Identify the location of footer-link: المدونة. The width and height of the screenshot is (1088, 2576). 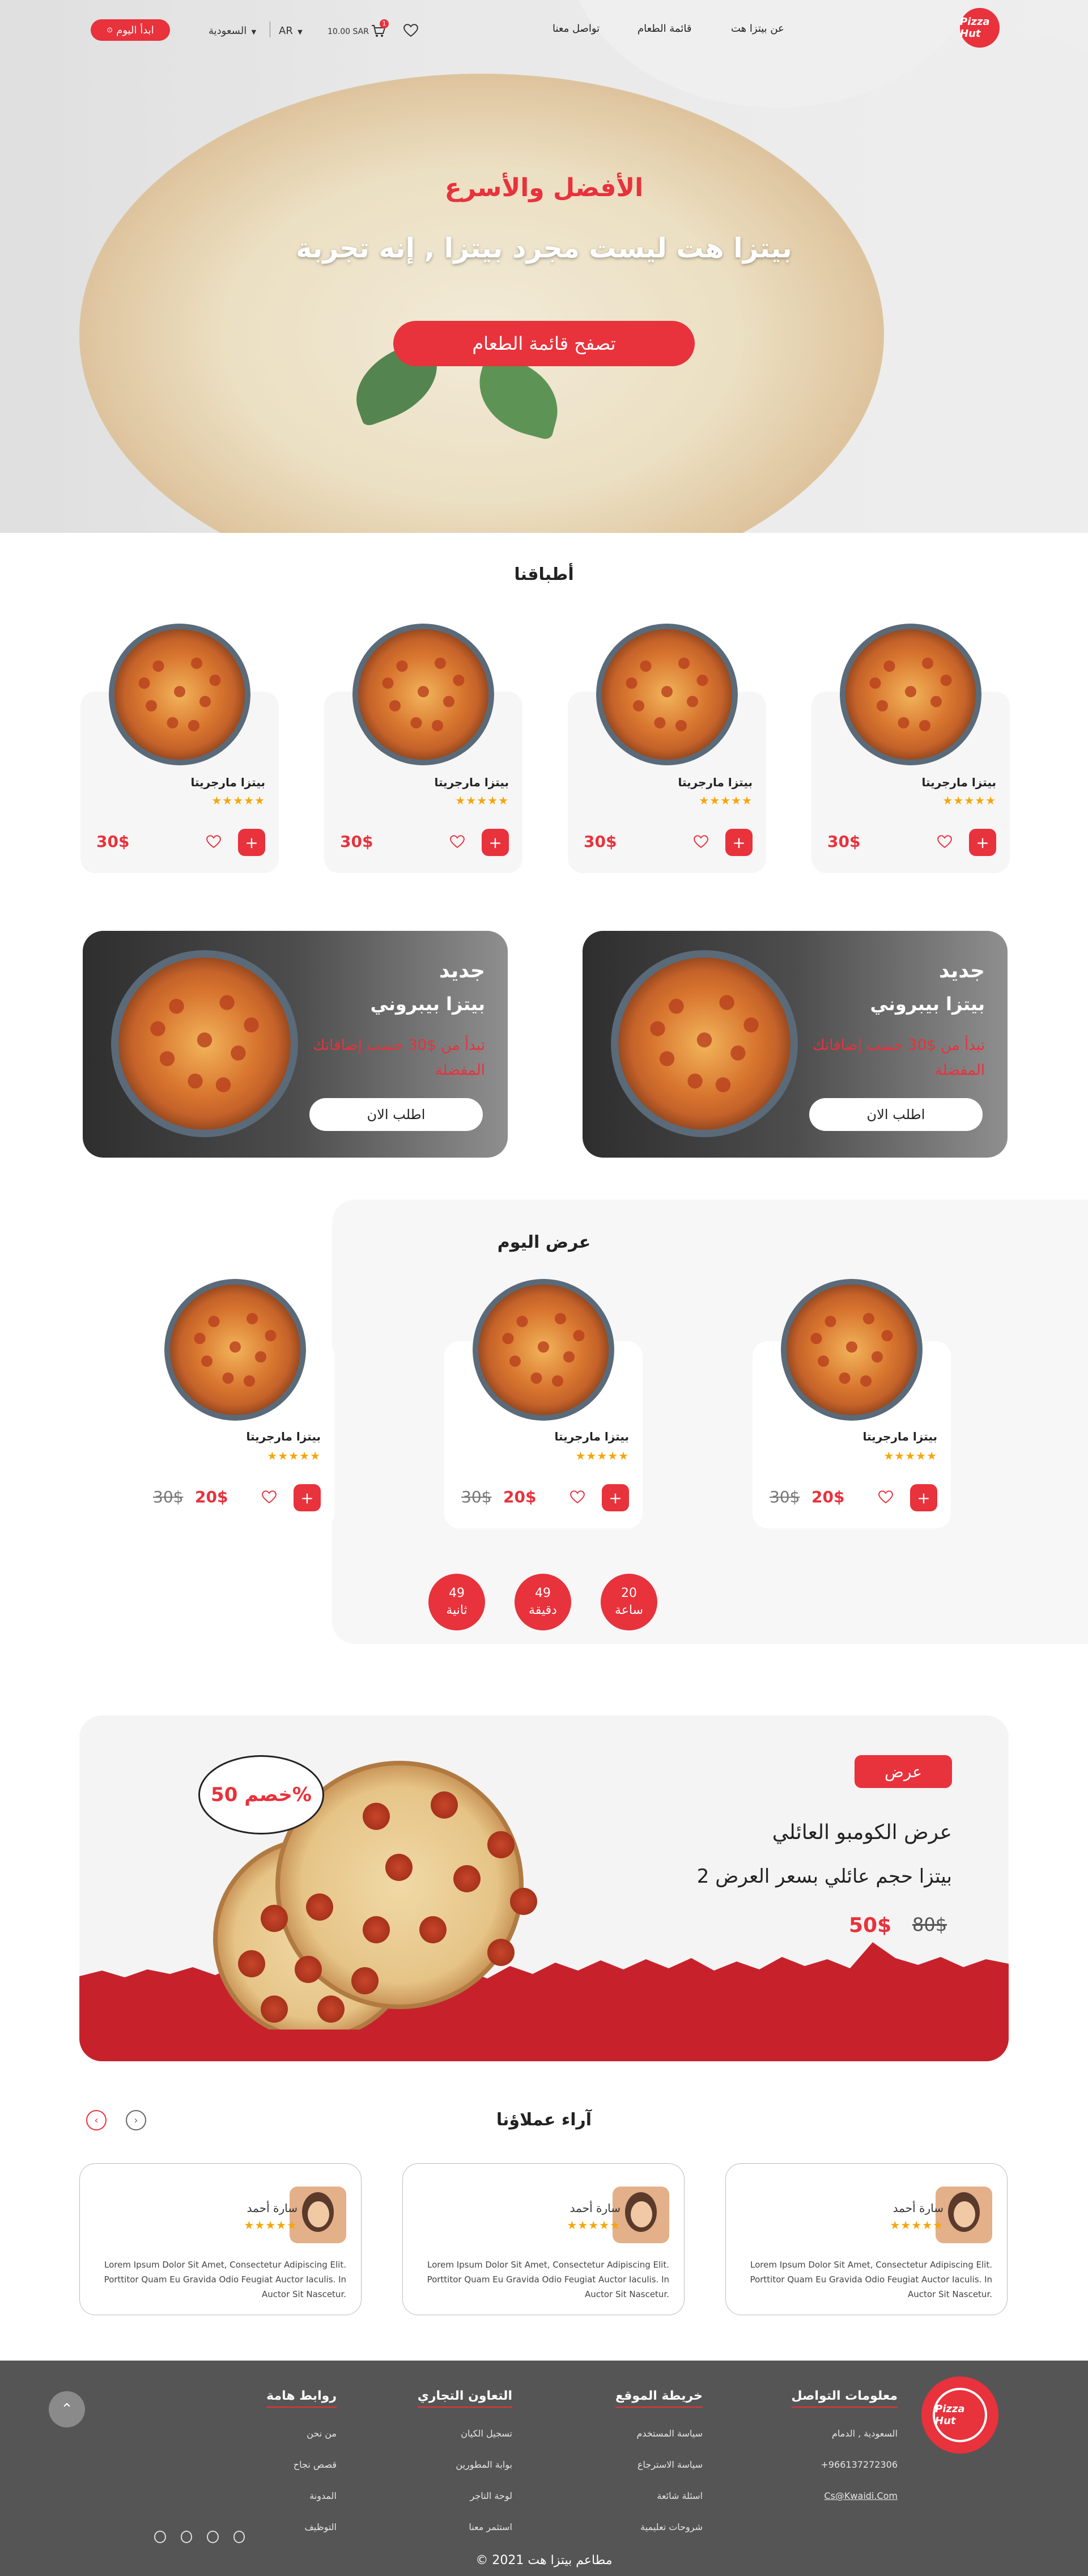
(301, 2495).